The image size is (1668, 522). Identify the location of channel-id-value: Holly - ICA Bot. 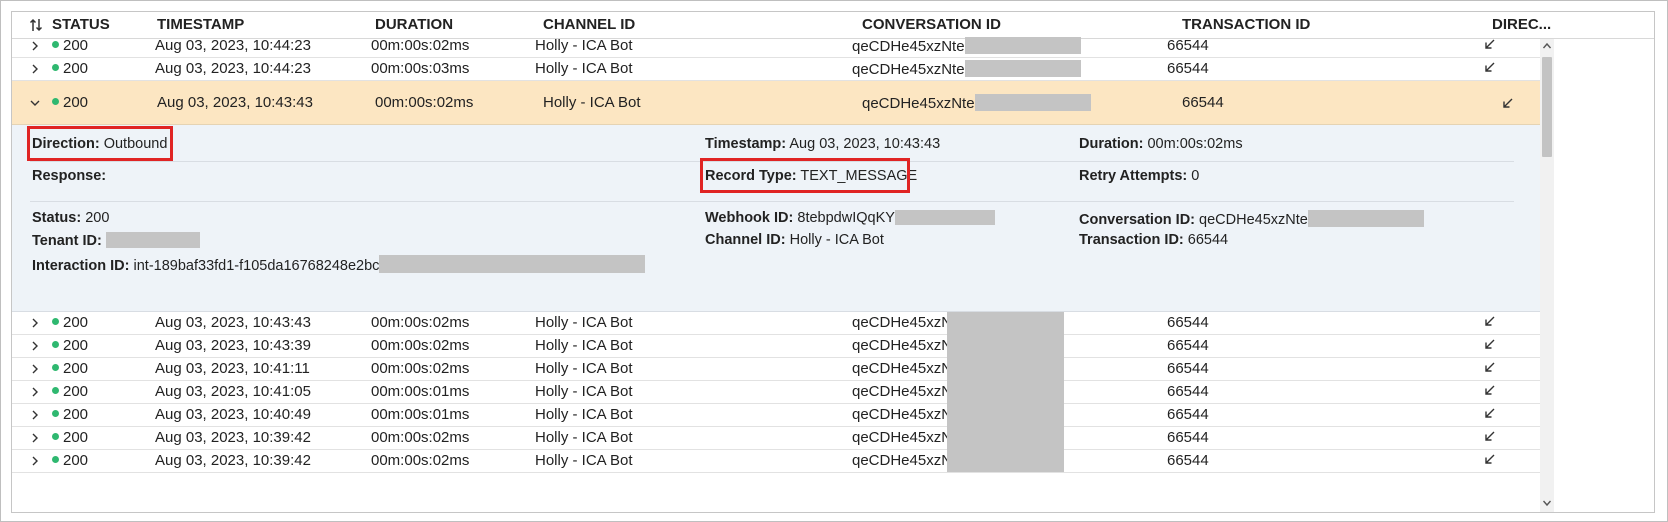
(836, 240).